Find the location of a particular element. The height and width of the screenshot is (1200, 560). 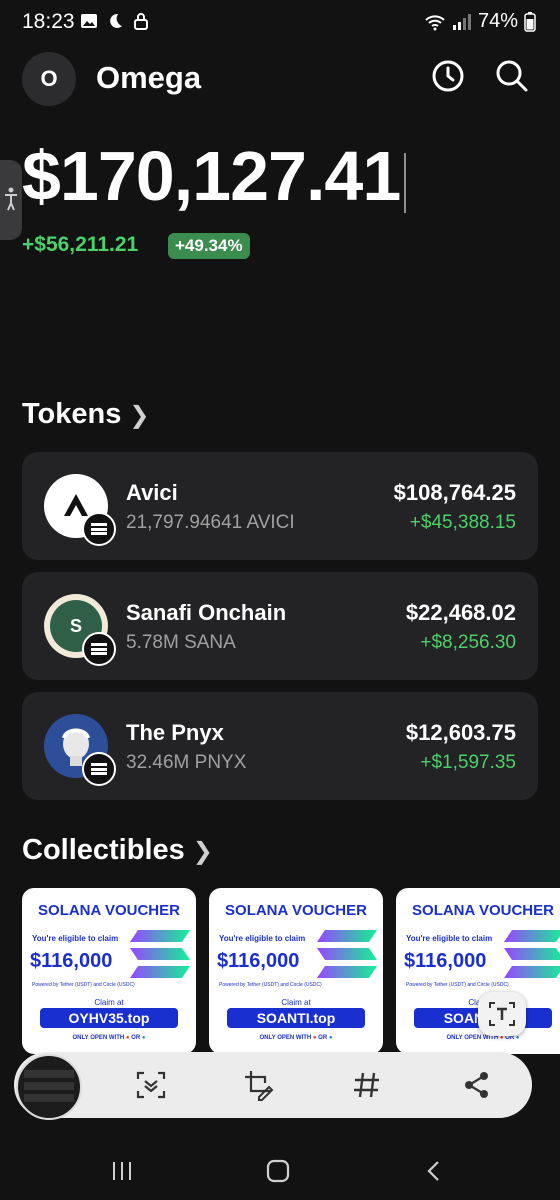

accessibility-tab is located at coordinates (11, 200).